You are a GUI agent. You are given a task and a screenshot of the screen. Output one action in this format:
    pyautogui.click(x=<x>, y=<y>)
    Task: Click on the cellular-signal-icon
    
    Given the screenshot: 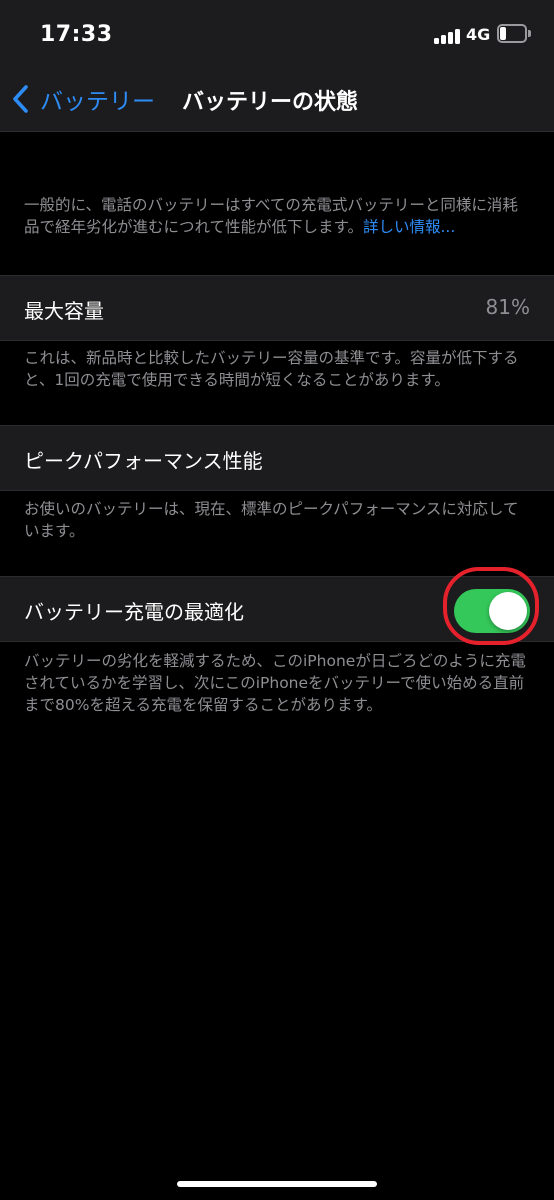 What is the action you would take?
    pyautogui.click(x=447, y=36)
    